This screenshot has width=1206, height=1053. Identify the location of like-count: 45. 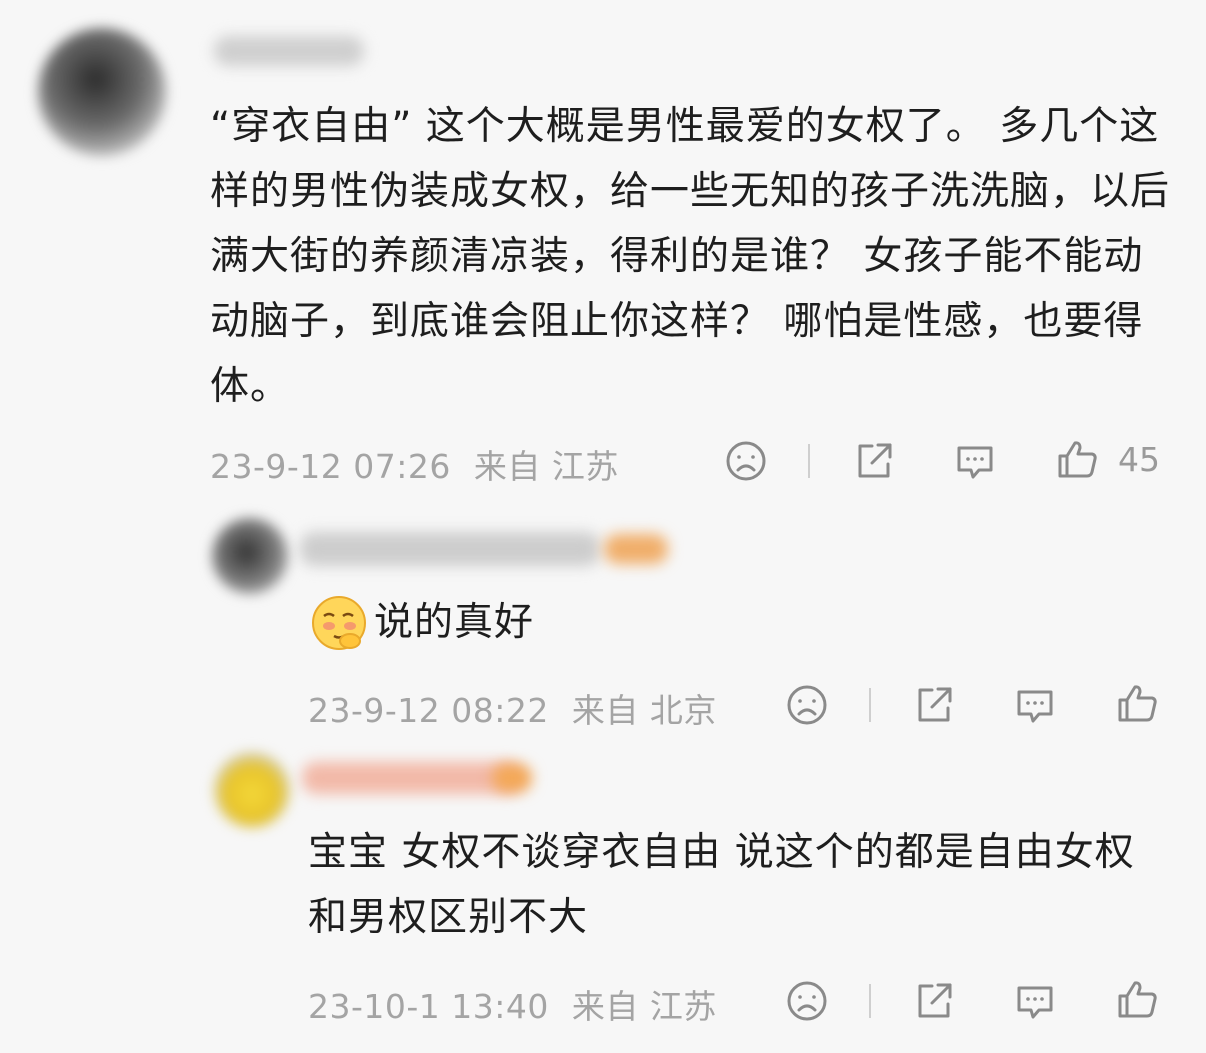
(1139, 459).